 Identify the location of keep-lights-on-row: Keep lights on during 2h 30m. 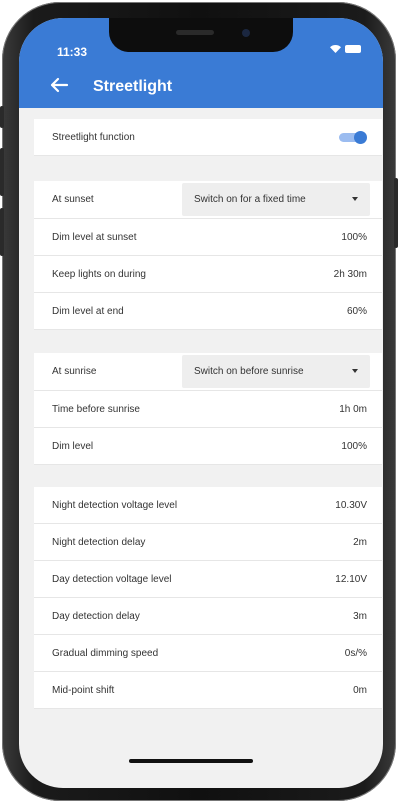
(208, 274).